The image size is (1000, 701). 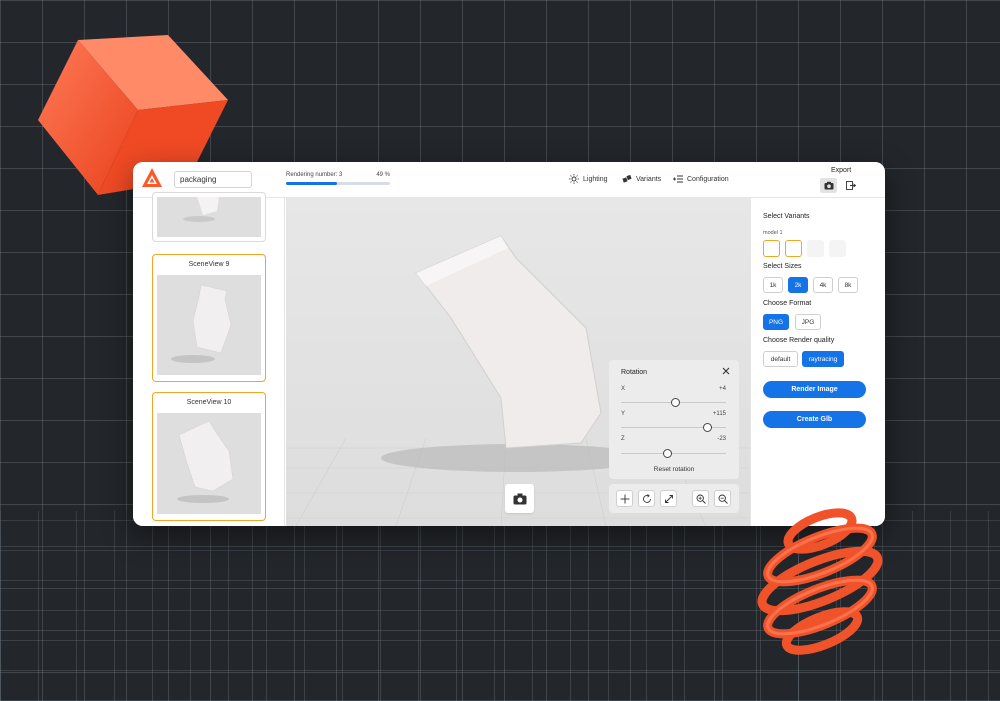 I want to click on create-glb-button: Create Glb, so click(x=814, y=419).